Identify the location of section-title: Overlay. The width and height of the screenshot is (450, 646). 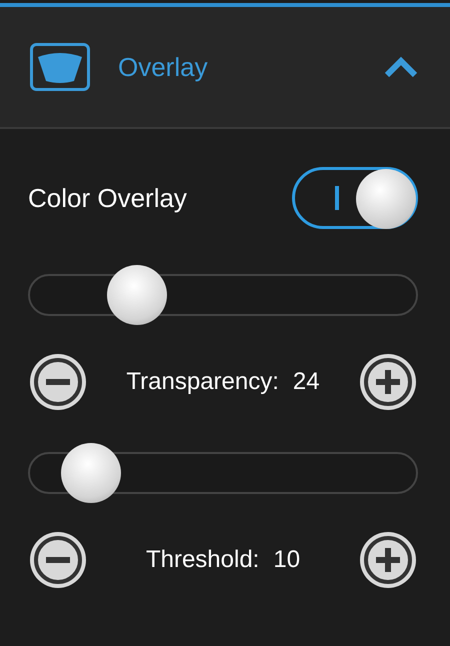
(163, 67).